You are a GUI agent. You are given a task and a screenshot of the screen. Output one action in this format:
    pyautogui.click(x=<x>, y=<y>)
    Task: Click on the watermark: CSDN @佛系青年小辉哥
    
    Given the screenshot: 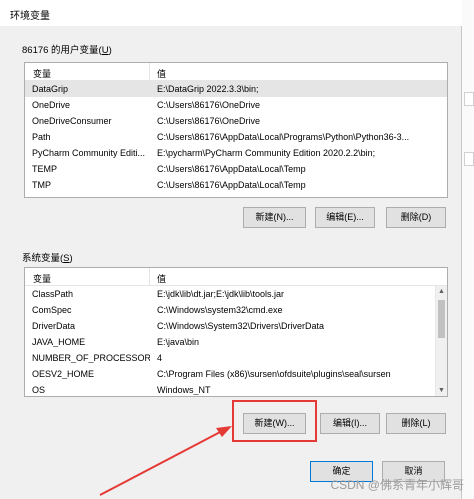 What is the action you would take?
    pyautogui.click(x=397, y=485)
    